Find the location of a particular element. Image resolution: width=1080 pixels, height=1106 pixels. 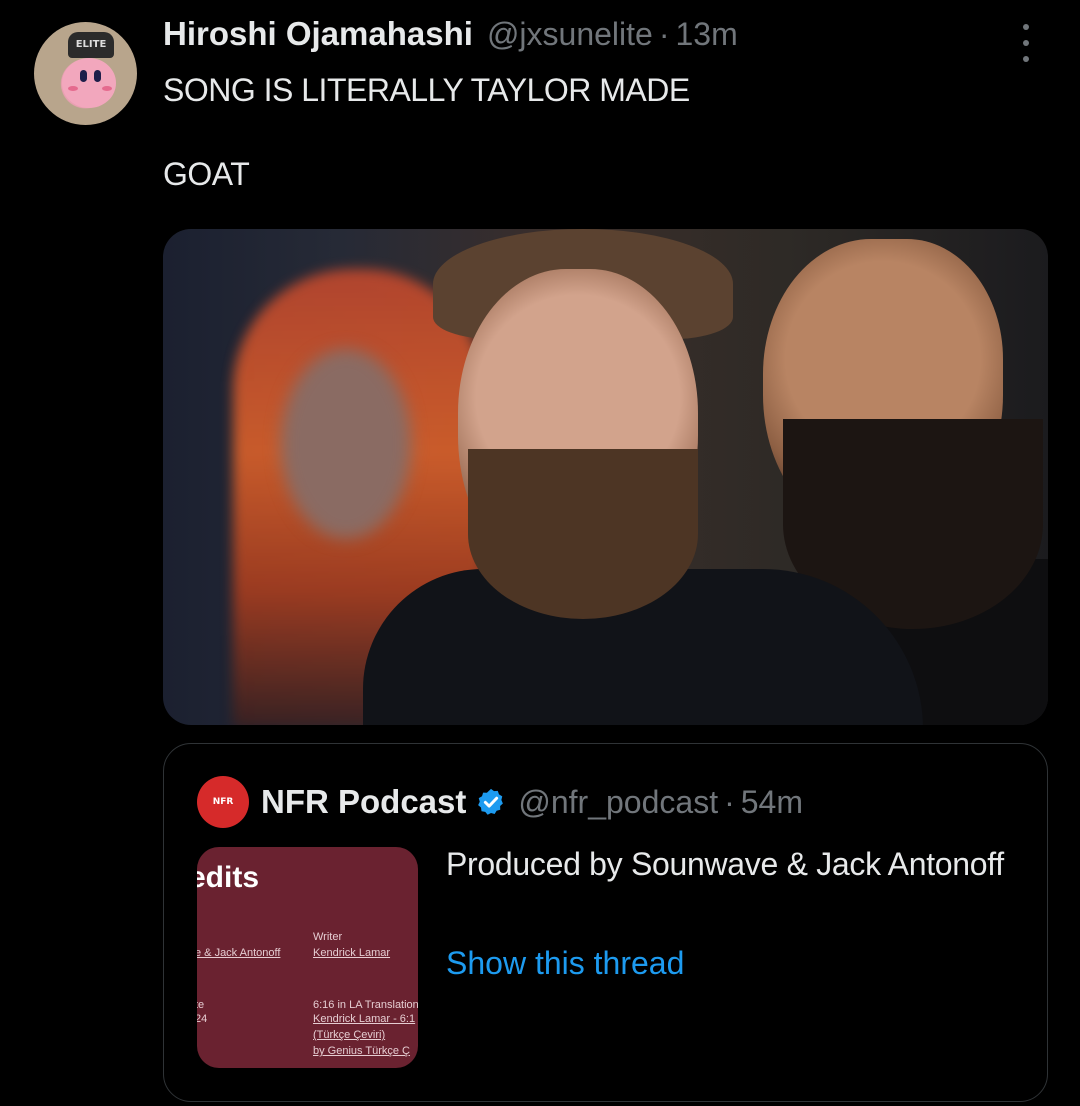

show-thread-link: Show this thread is located at coordinates (565, 963).